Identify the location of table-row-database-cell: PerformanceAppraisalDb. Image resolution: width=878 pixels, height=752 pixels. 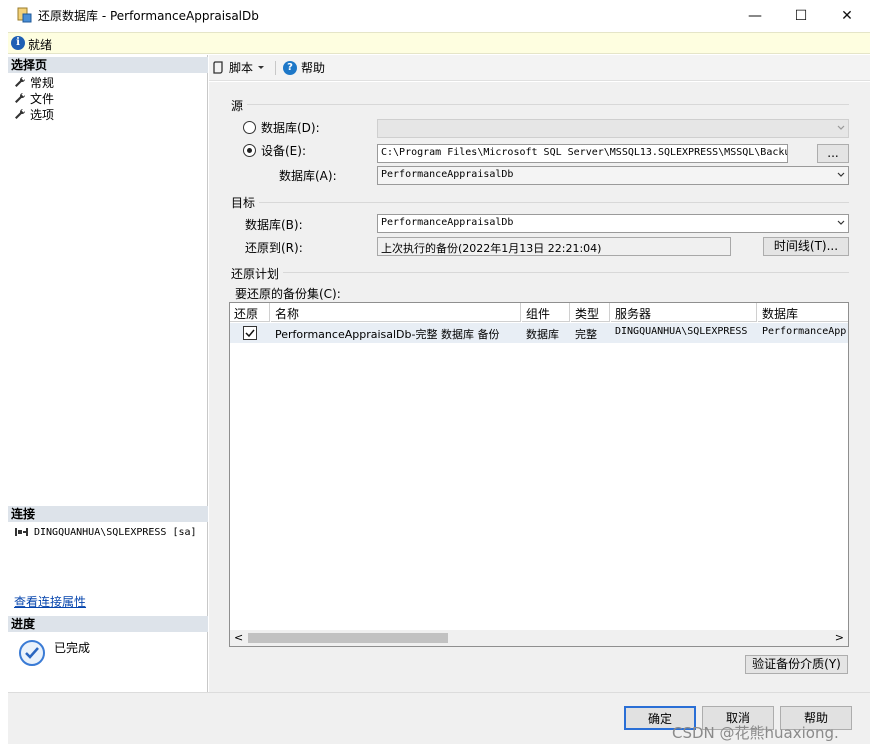
(803, 333).